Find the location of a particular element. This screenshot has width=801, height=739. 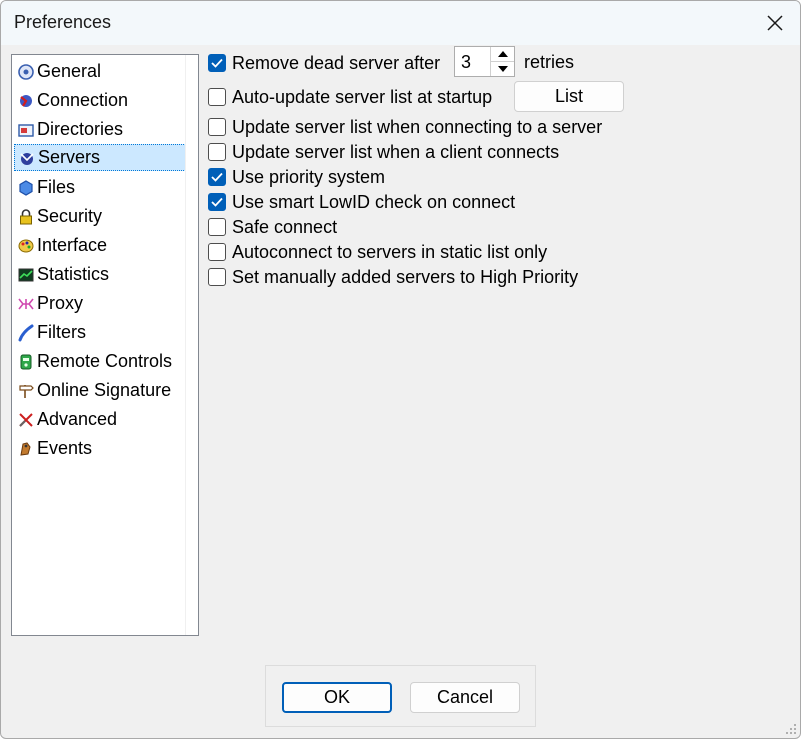

nav-item-online-signature: Online Signature is located at coordinates (100, 390).